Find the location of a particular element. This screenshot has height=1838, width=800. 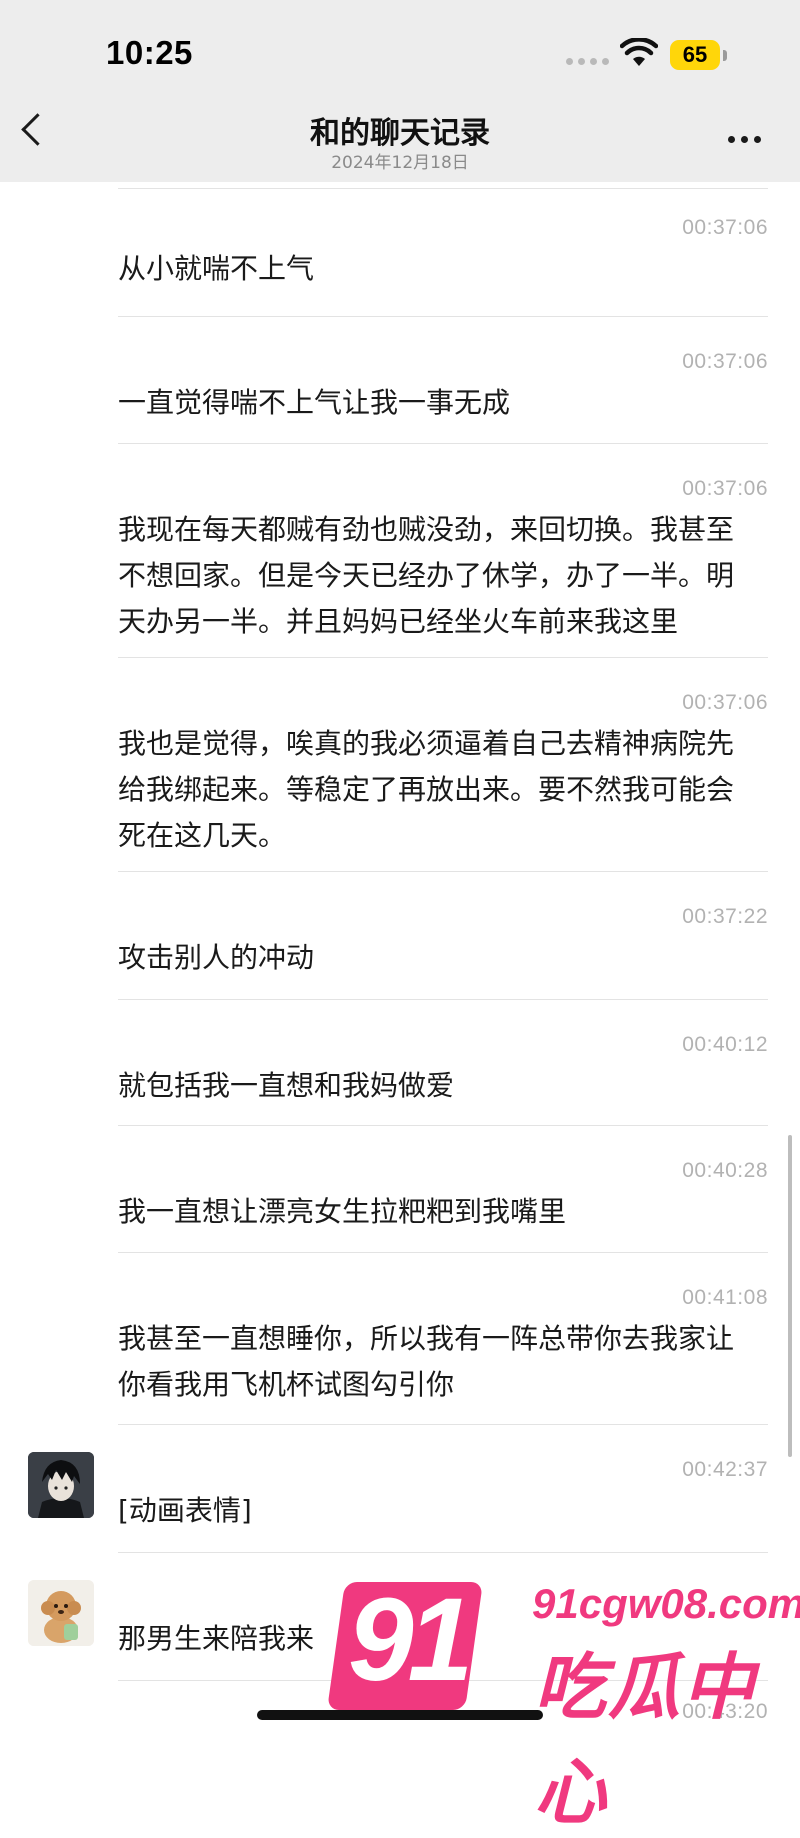

watermark-number: 91 is located at coordinates (410, 1640).